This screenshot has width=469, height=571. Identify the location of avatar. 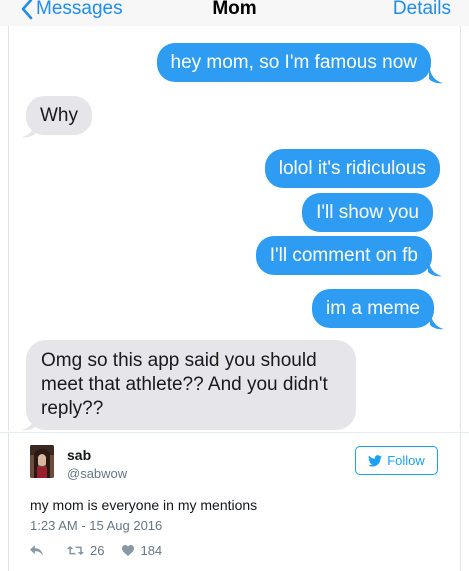
(42, 461).